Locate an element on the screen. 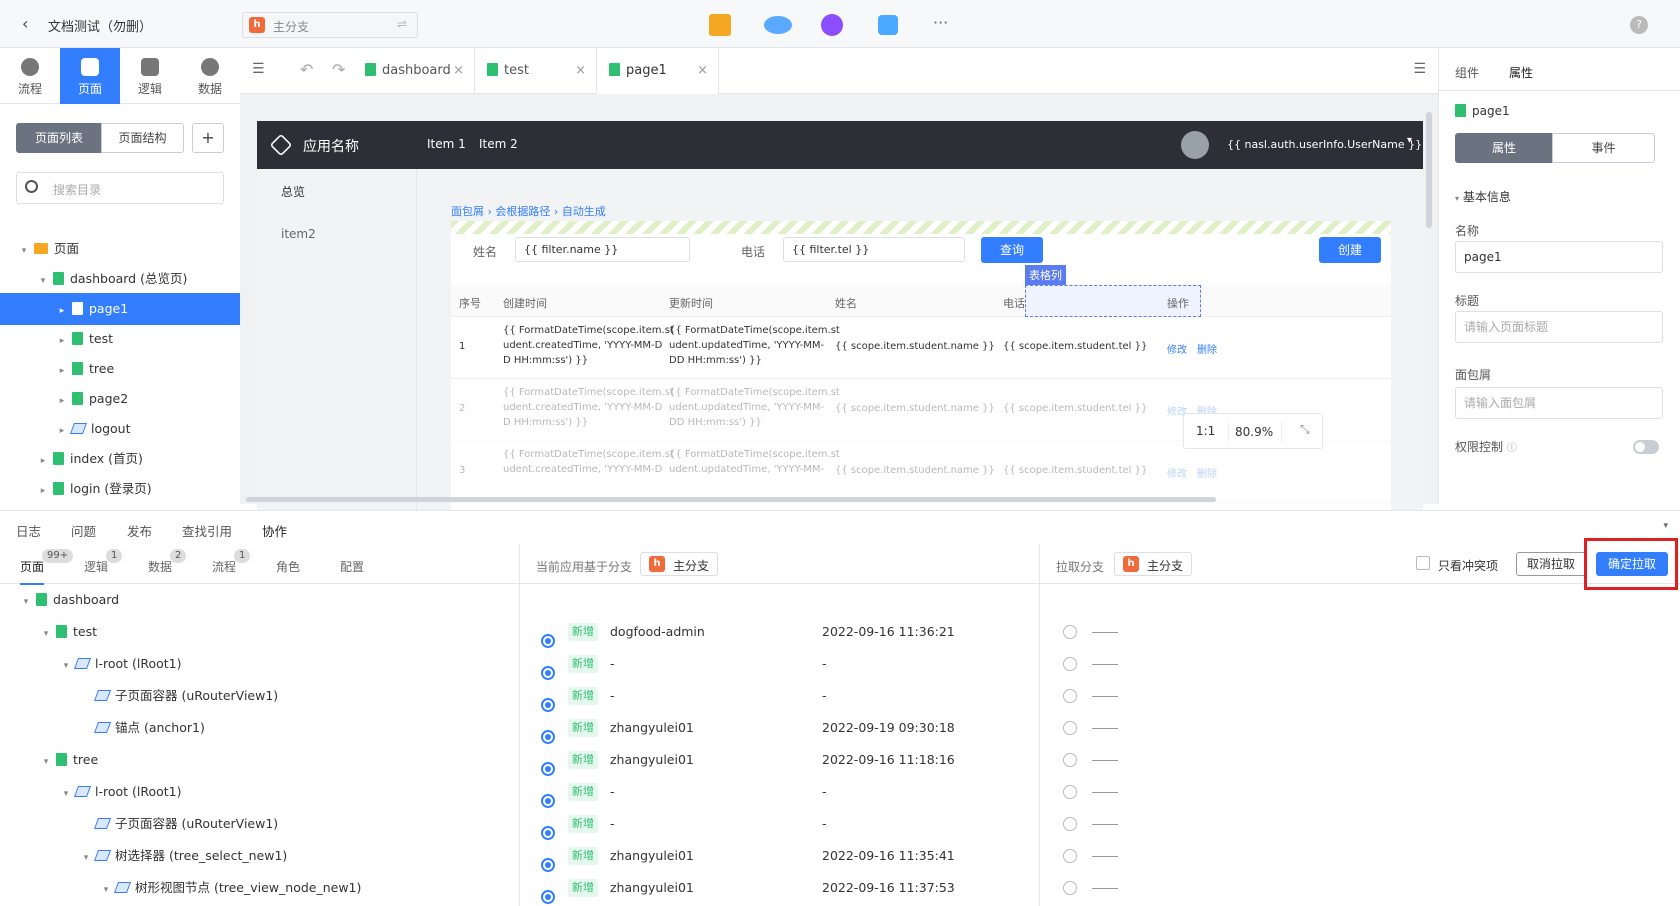 The image size is (1680, 906). avatar is located at coordinates (1195, 145).